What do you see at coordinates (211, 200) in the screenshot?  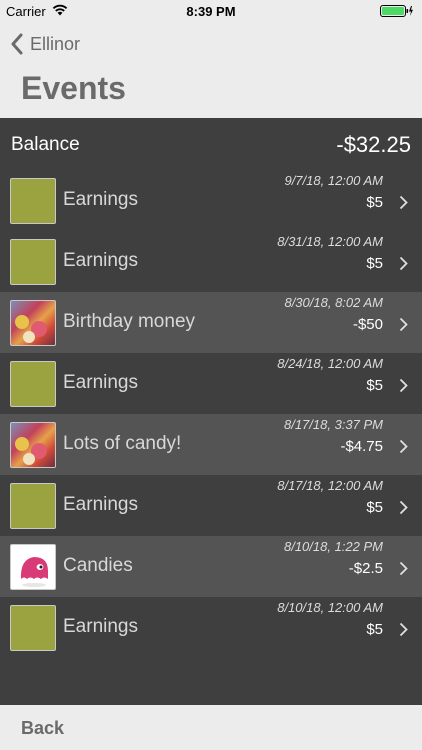 I see `event-row: Earnings 9/7/18, 12:00 AM $5` at bounding box center [211, 200].